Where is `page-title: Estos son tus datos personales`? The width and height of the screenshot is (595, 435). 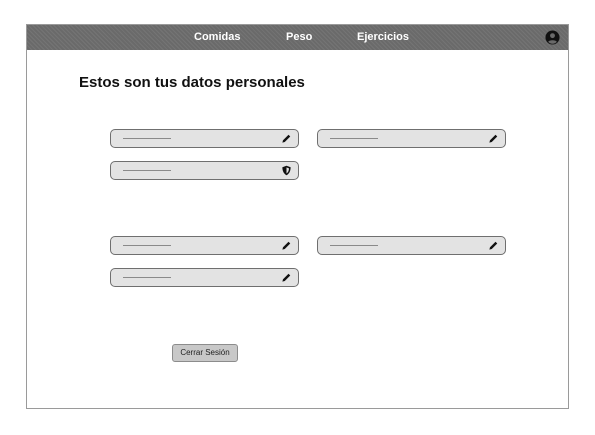 page-title: Estos son tus datos personales is located at coordinates (192, 82).